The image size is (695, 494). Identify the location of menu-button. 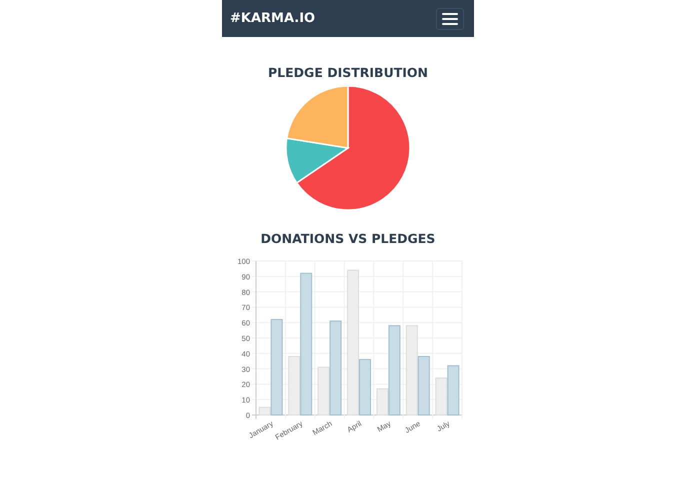
(450, 19).